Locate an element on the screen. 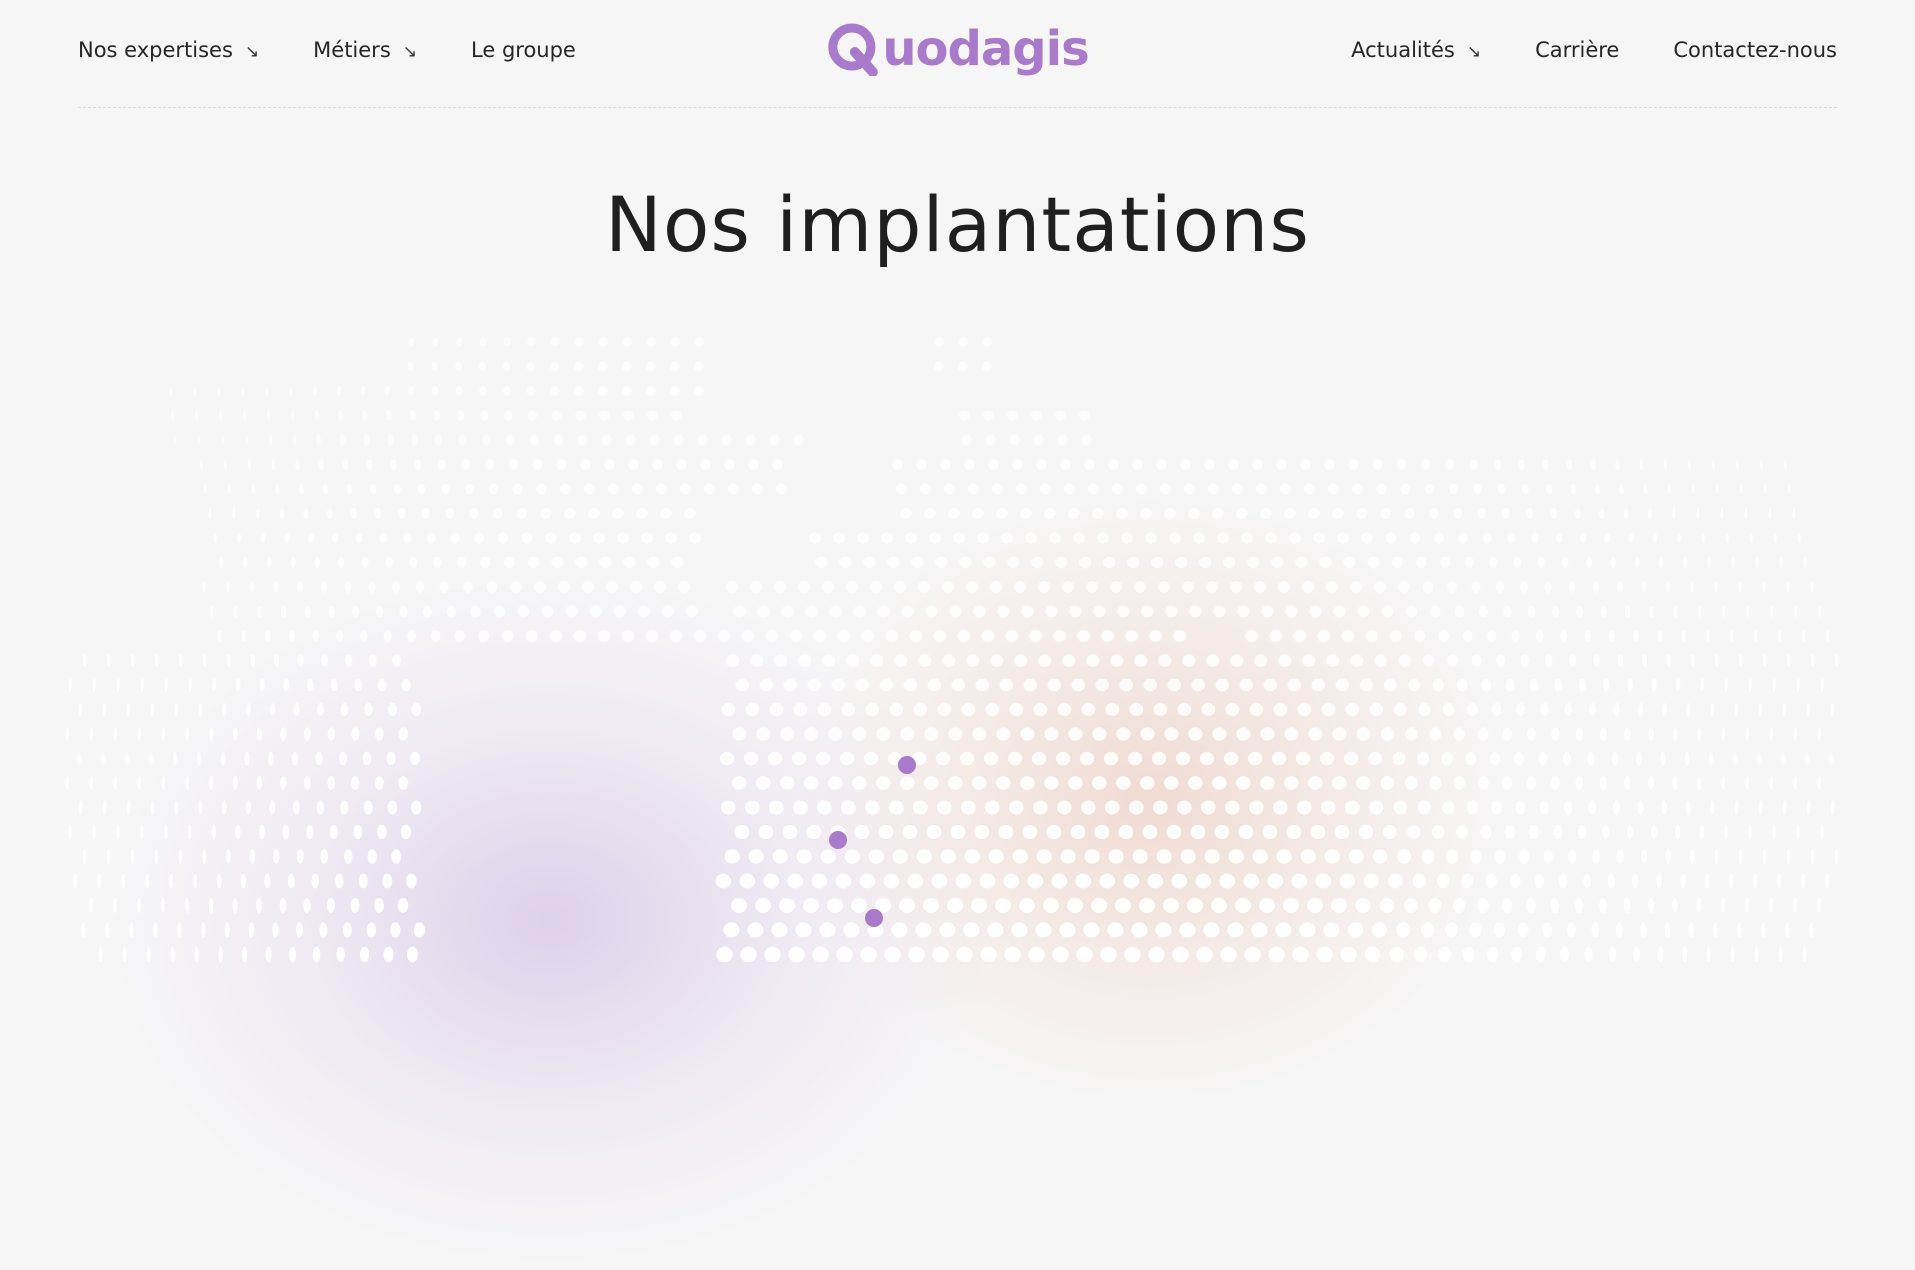 The image size is (1915, 1270). nav-label: Actualités is located at coordinates (1403, 50).